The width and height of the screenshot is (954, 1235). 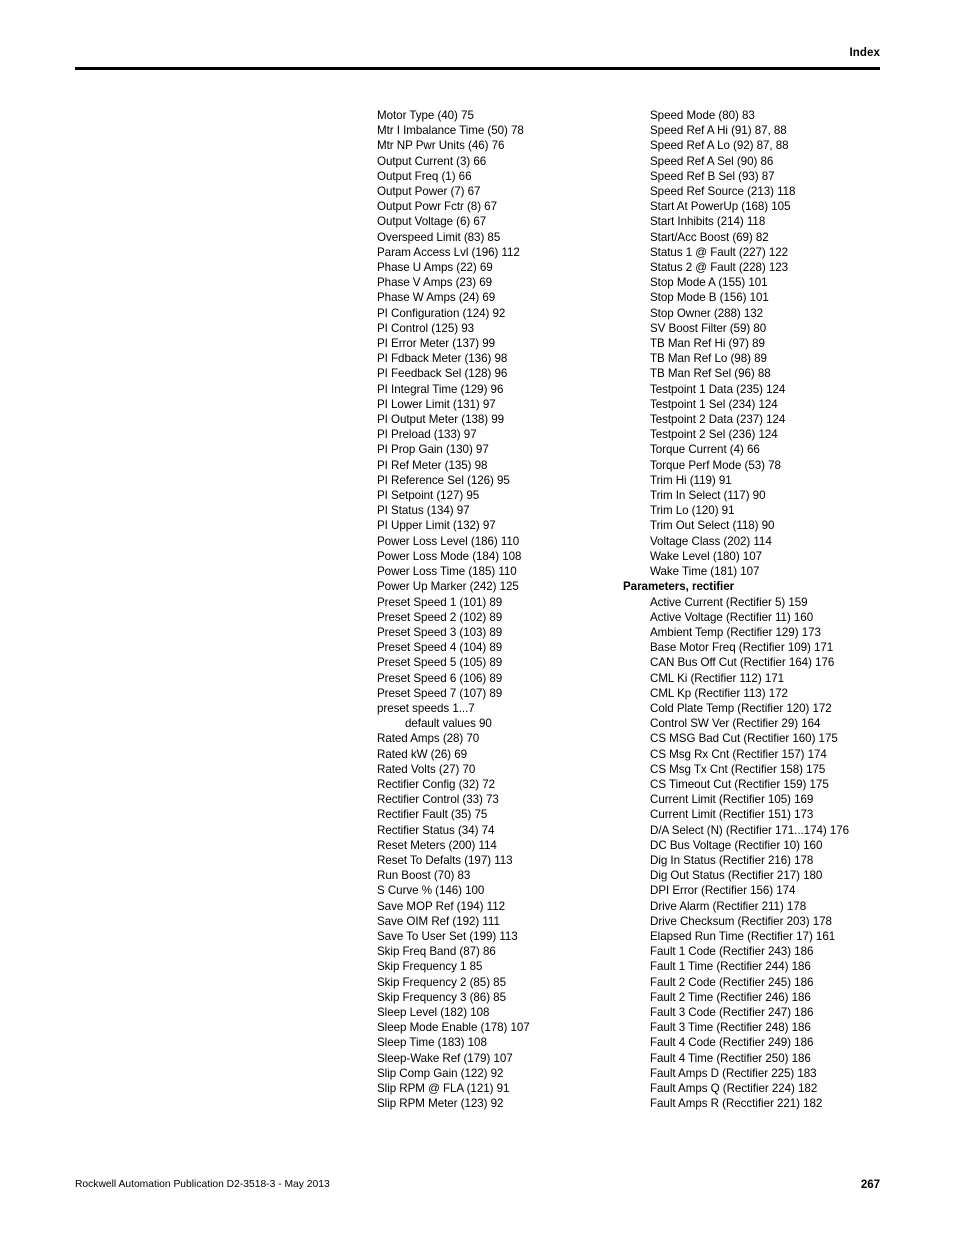 What do you see at coordinates (508, 738) in the screenshot?
I see `index-entry: Rated Amps (28) 70` at bounding box center [508, 738].